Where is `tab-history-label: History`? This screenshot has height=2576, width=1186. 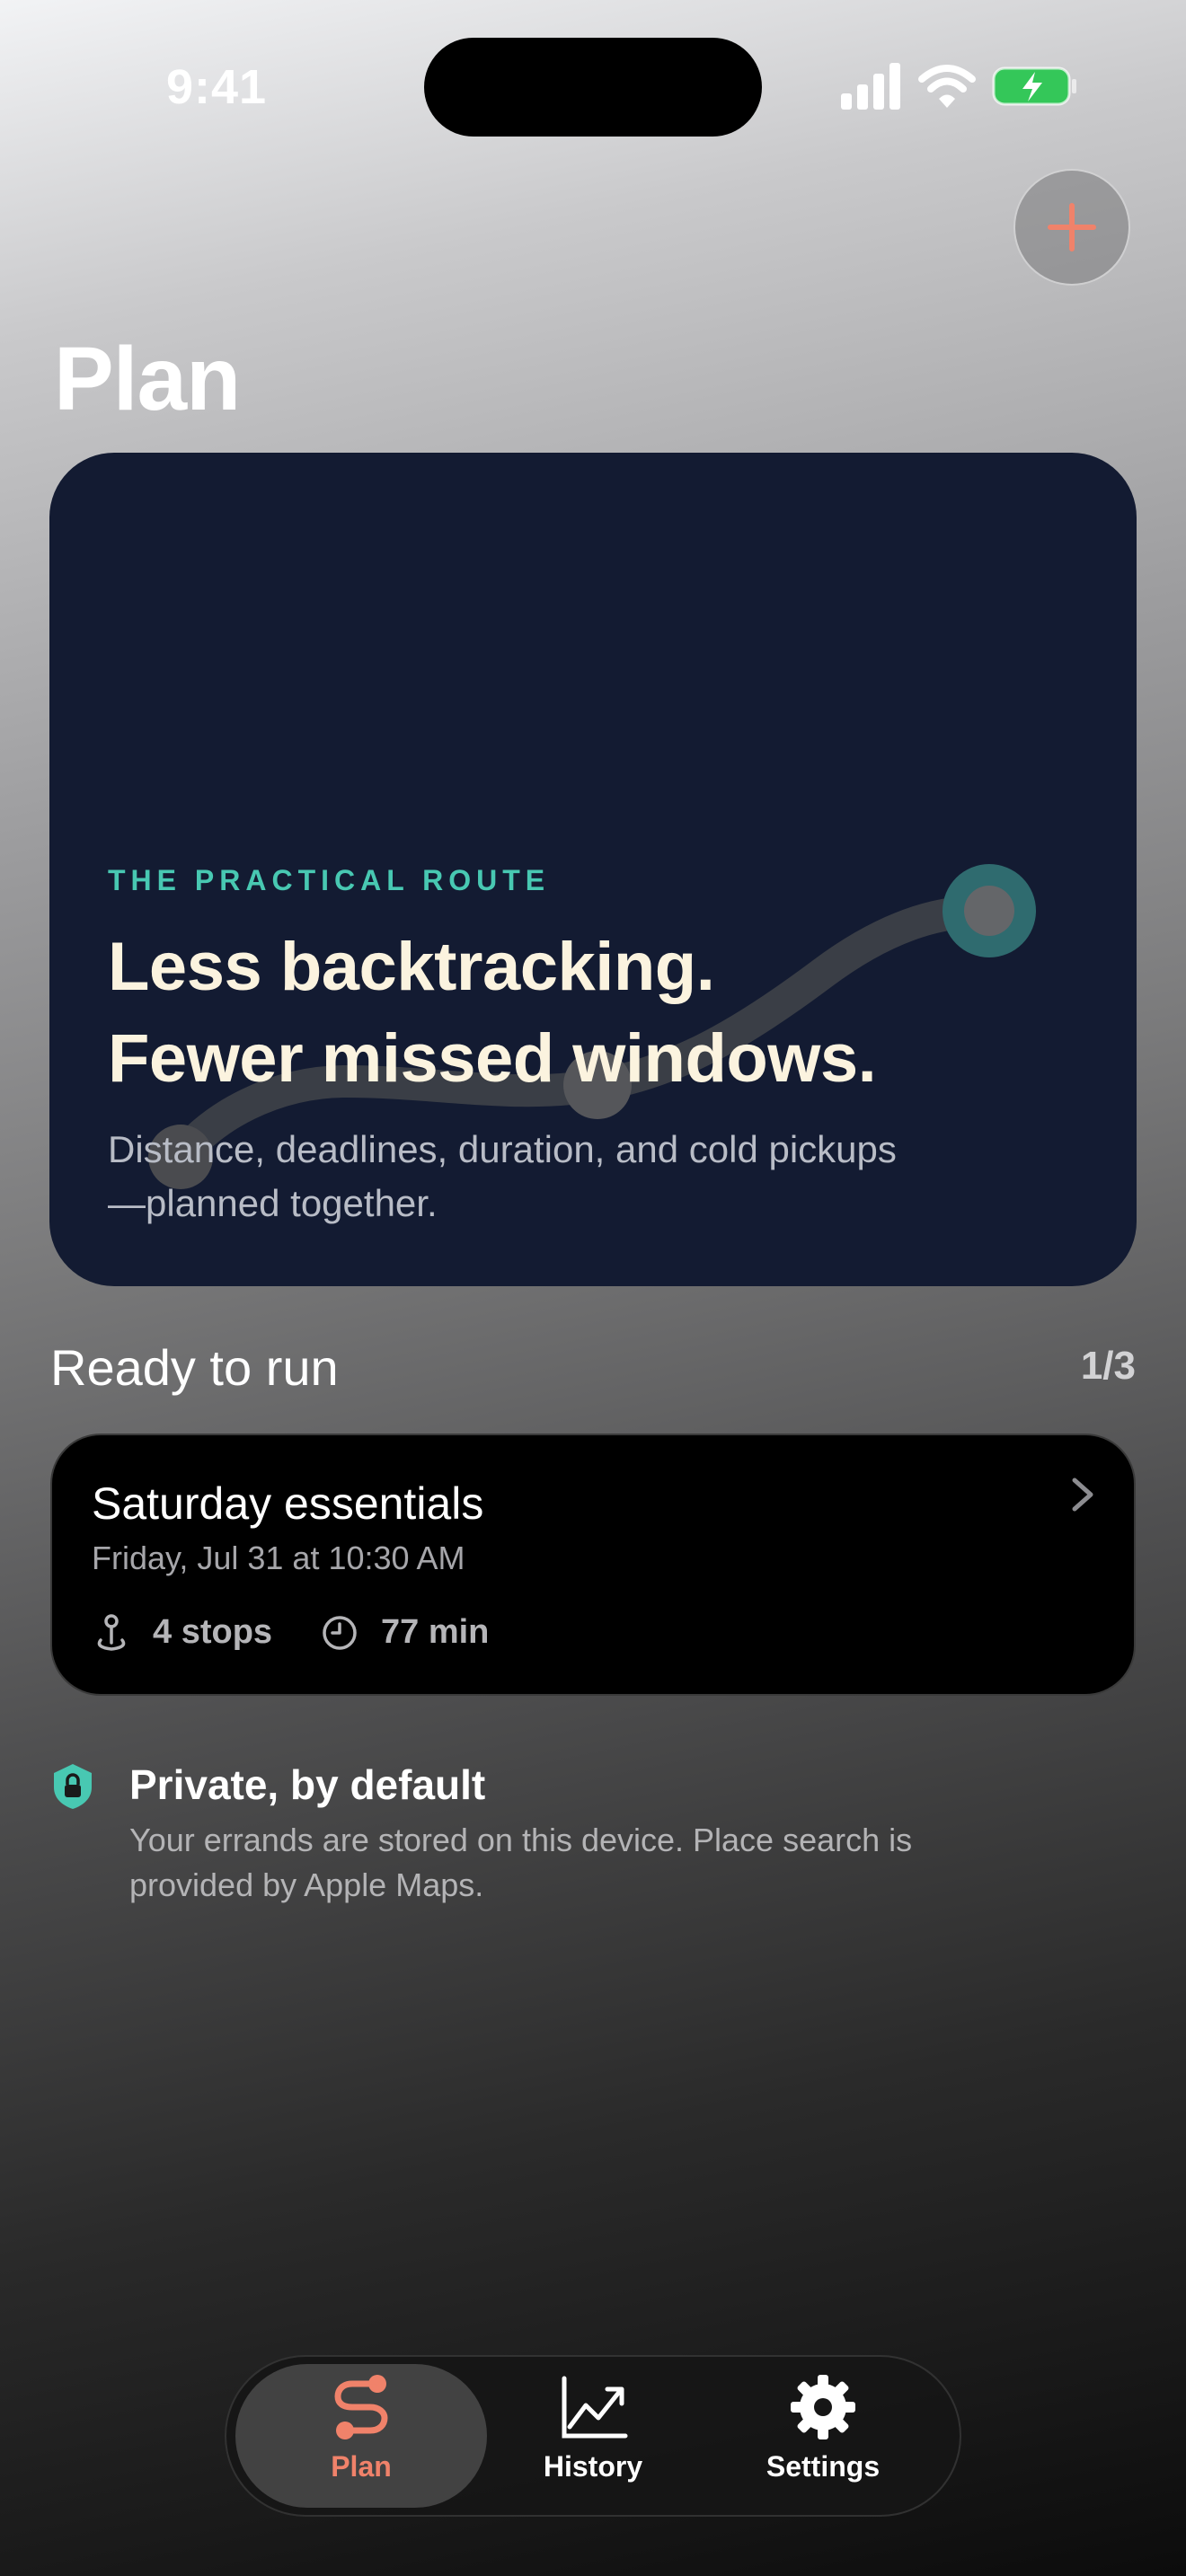 tab-history-label: History is located at coordinates (593, 2466).